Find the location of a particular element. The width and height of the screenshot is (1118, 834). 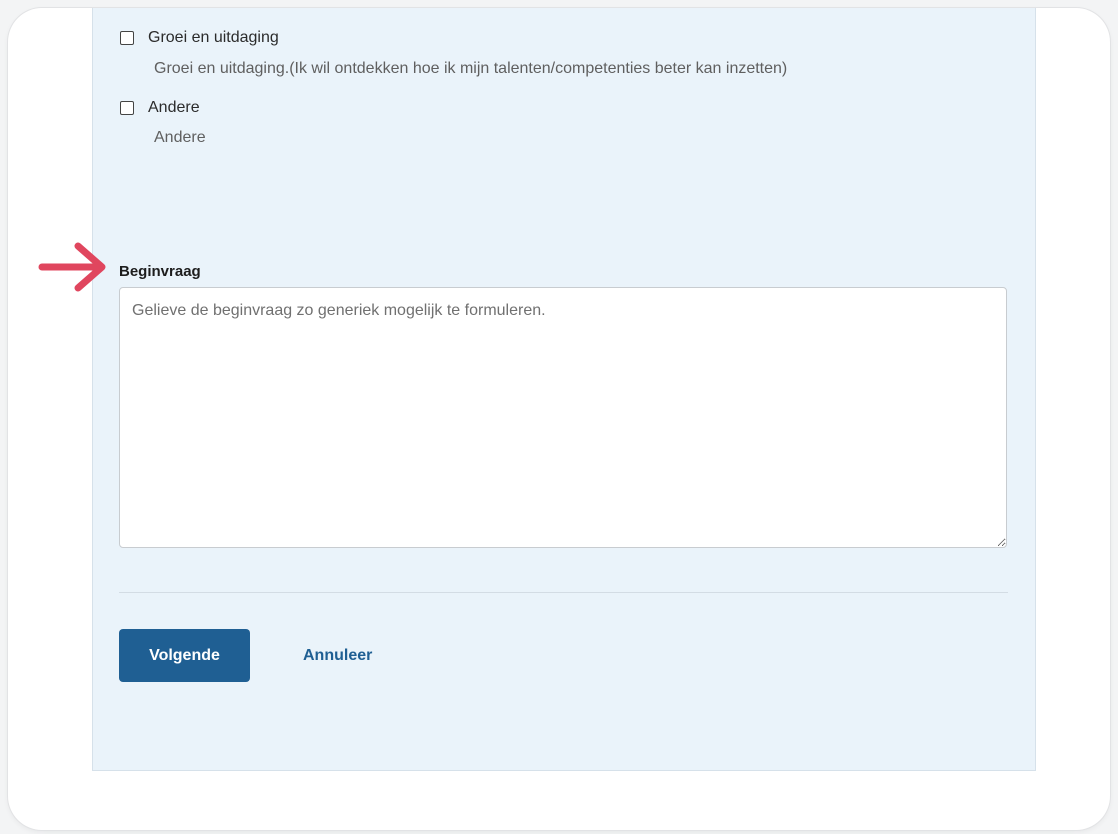

arrow-right-icon is located at coordinates (72, 267).